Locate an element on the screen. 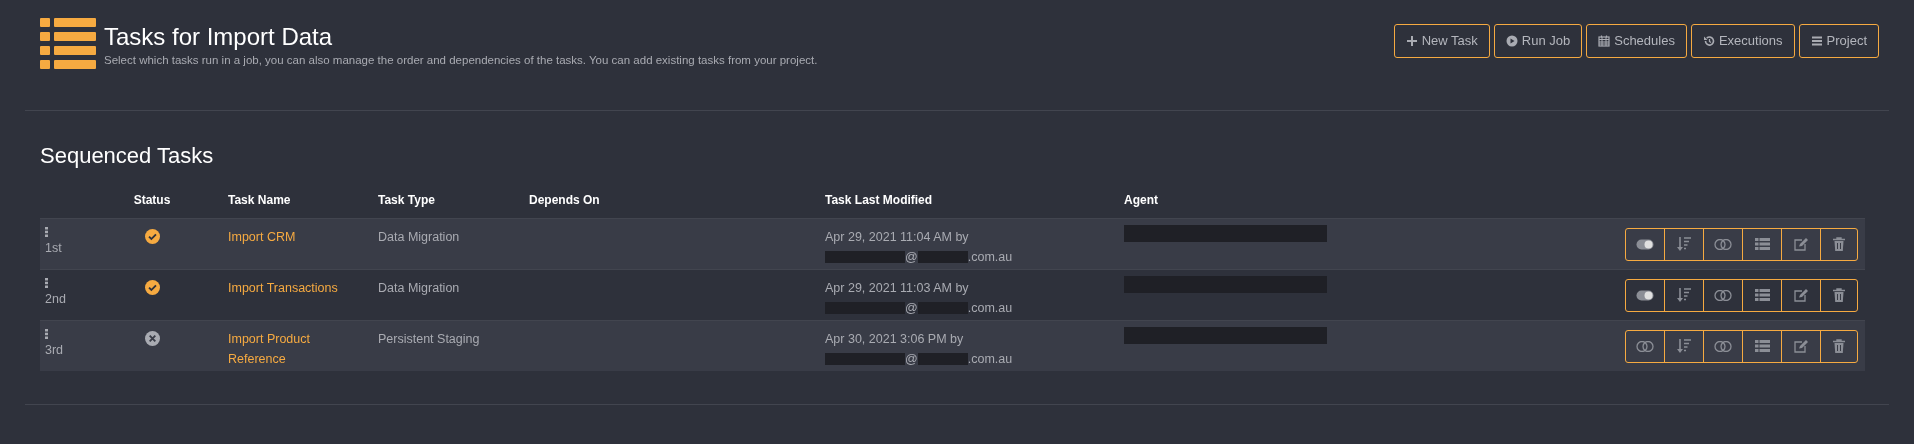  modified-date: Apr 29, 2021 11:04 AM by is located at coordinates (897, 237).